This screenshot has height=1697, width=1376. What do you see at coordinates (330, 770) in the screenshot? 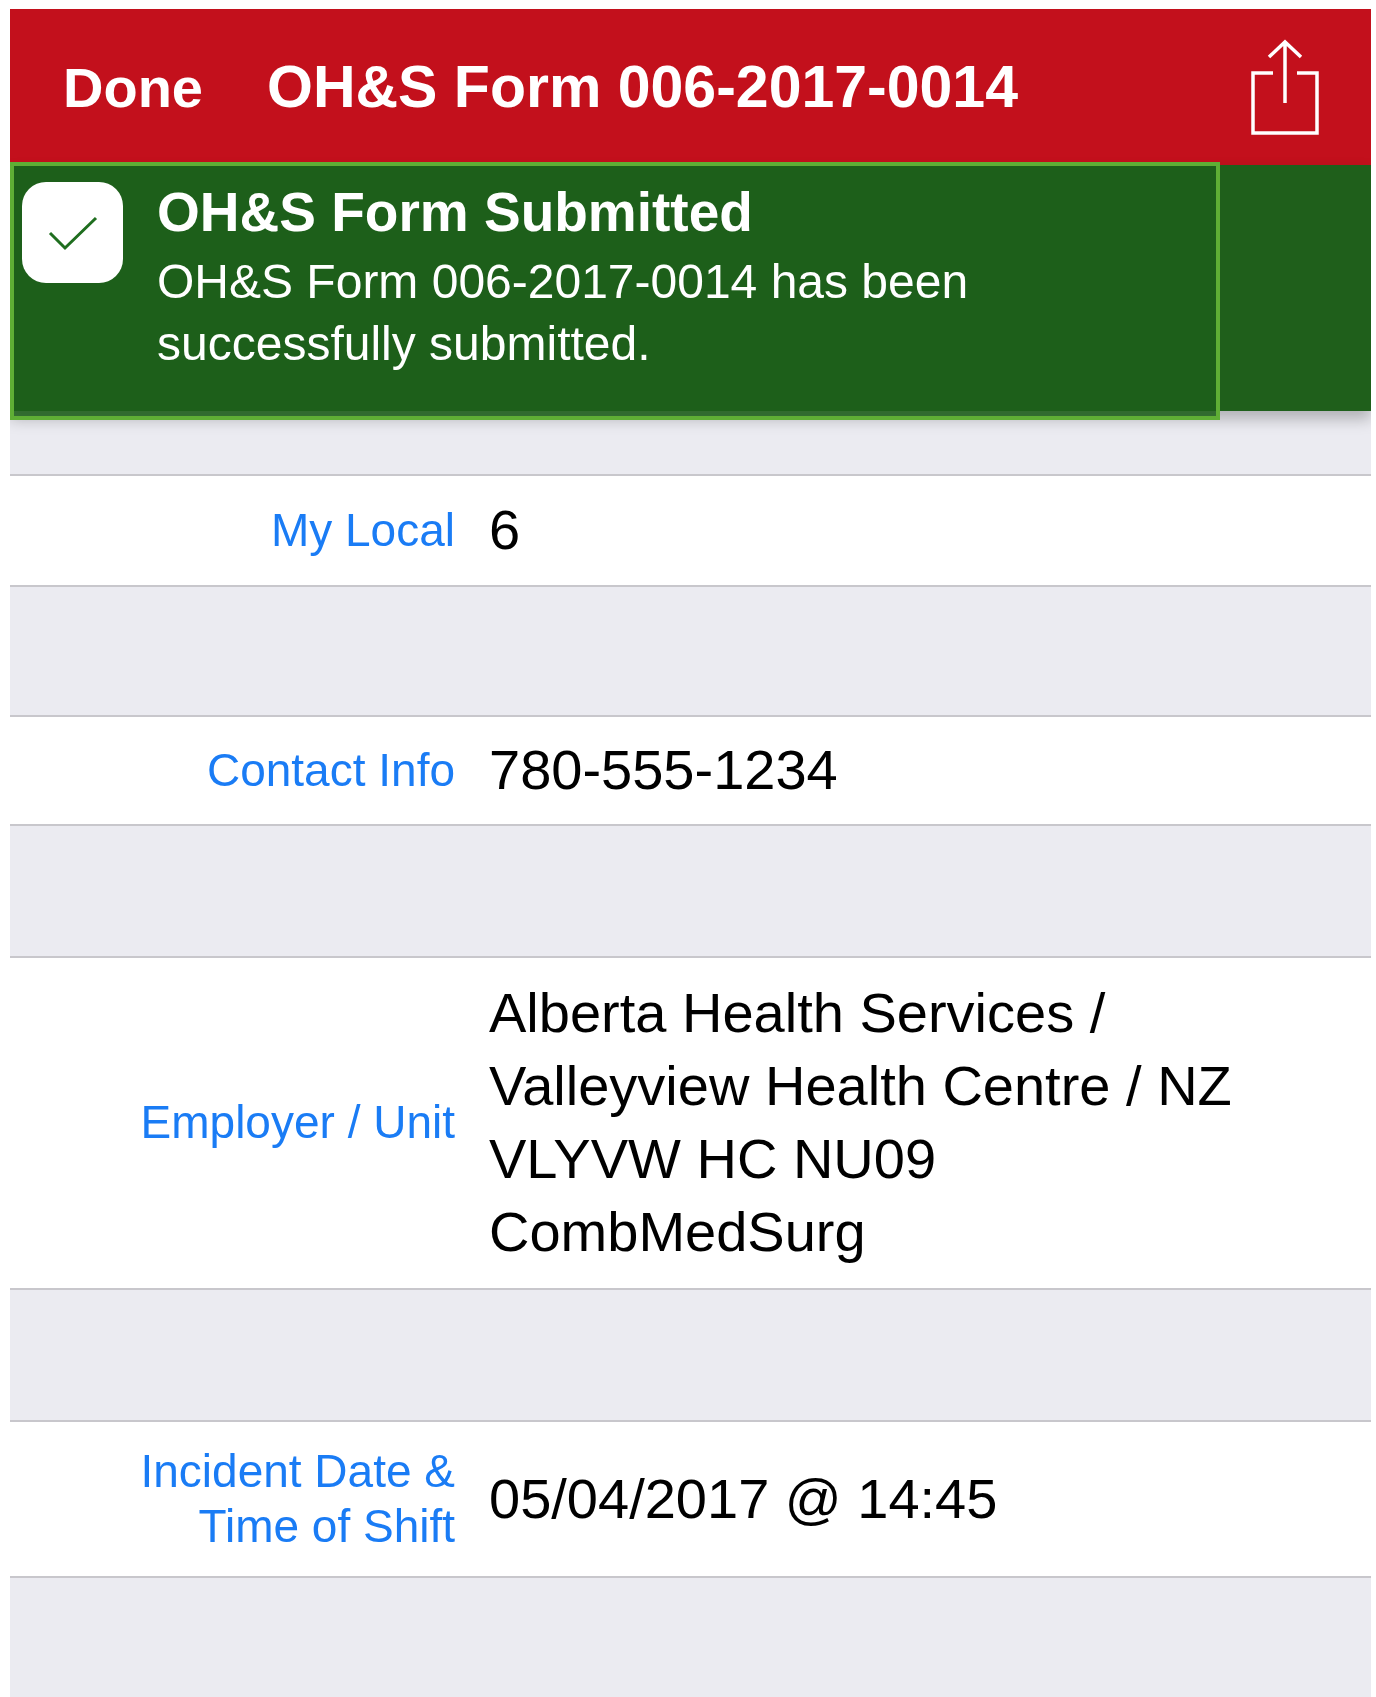
I see `field-label: Contact Info` at bounding box center [330, 770].